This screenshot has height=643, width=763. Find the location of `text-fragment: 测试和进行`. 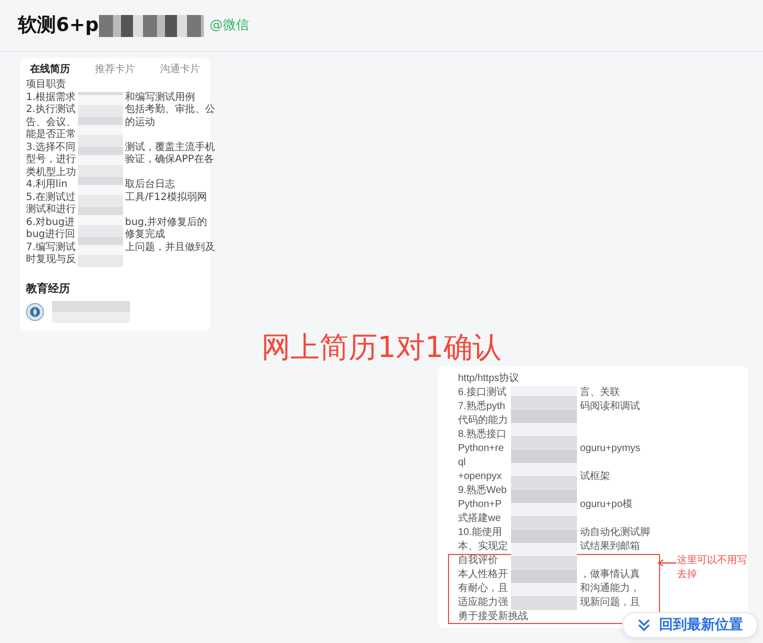

text-fragment: 测试和进行 is located at coordinates (51, 210).